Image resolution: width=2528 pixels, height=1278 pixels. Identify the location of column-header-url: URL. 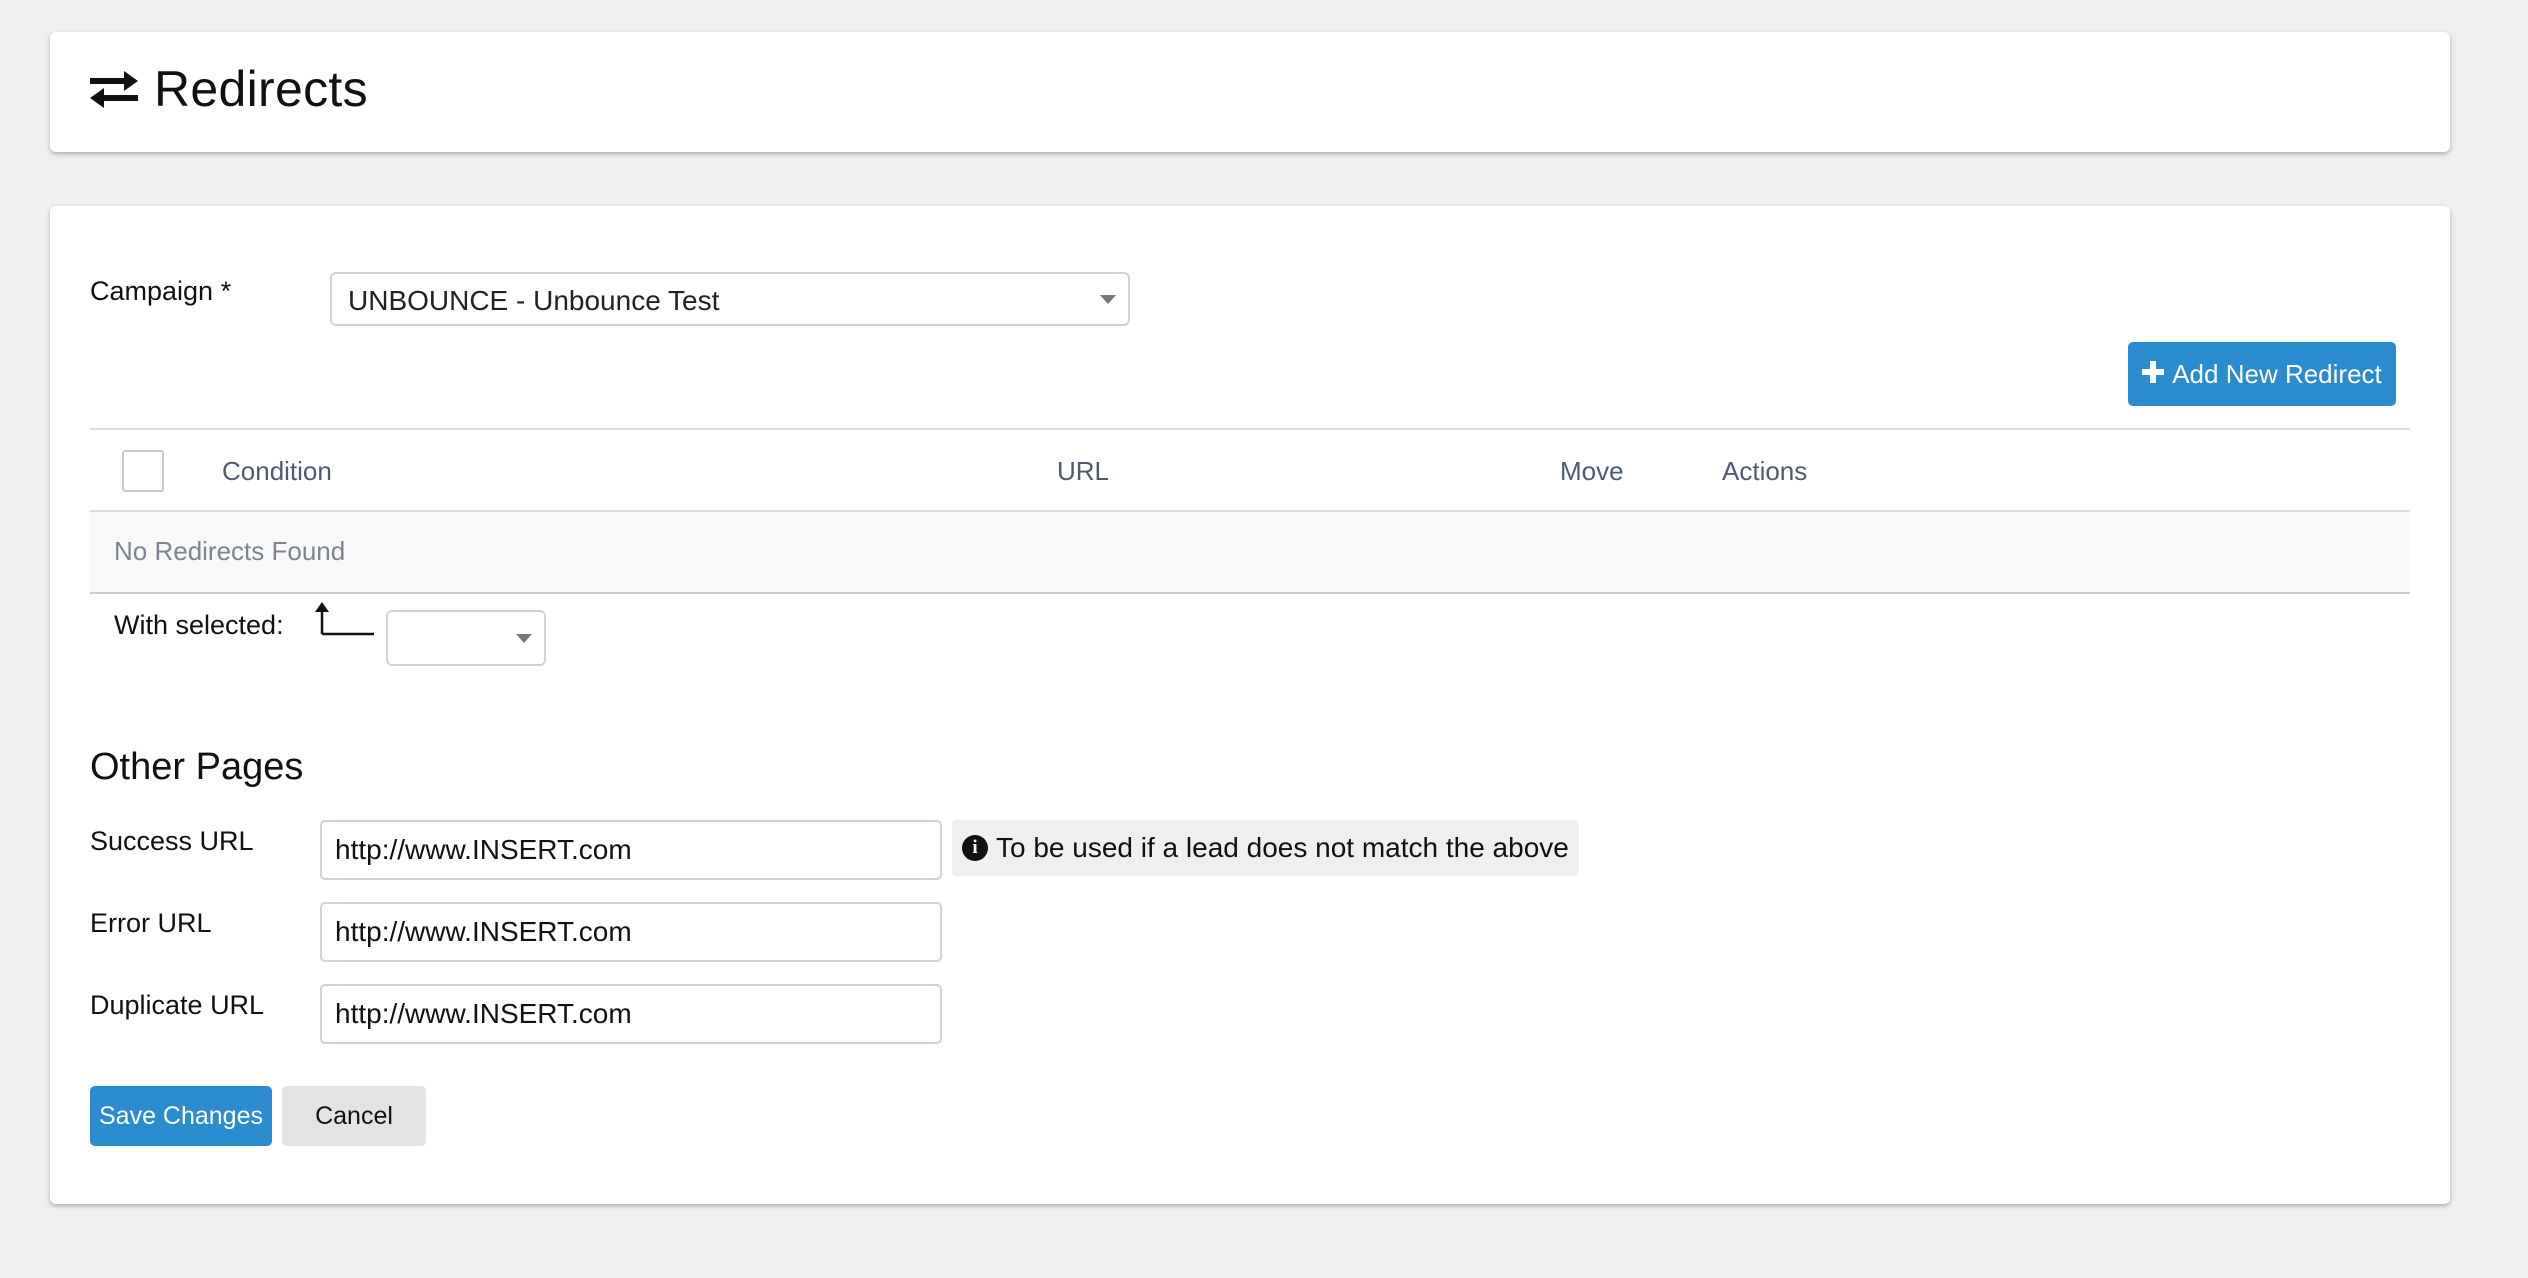
(1083, 471).